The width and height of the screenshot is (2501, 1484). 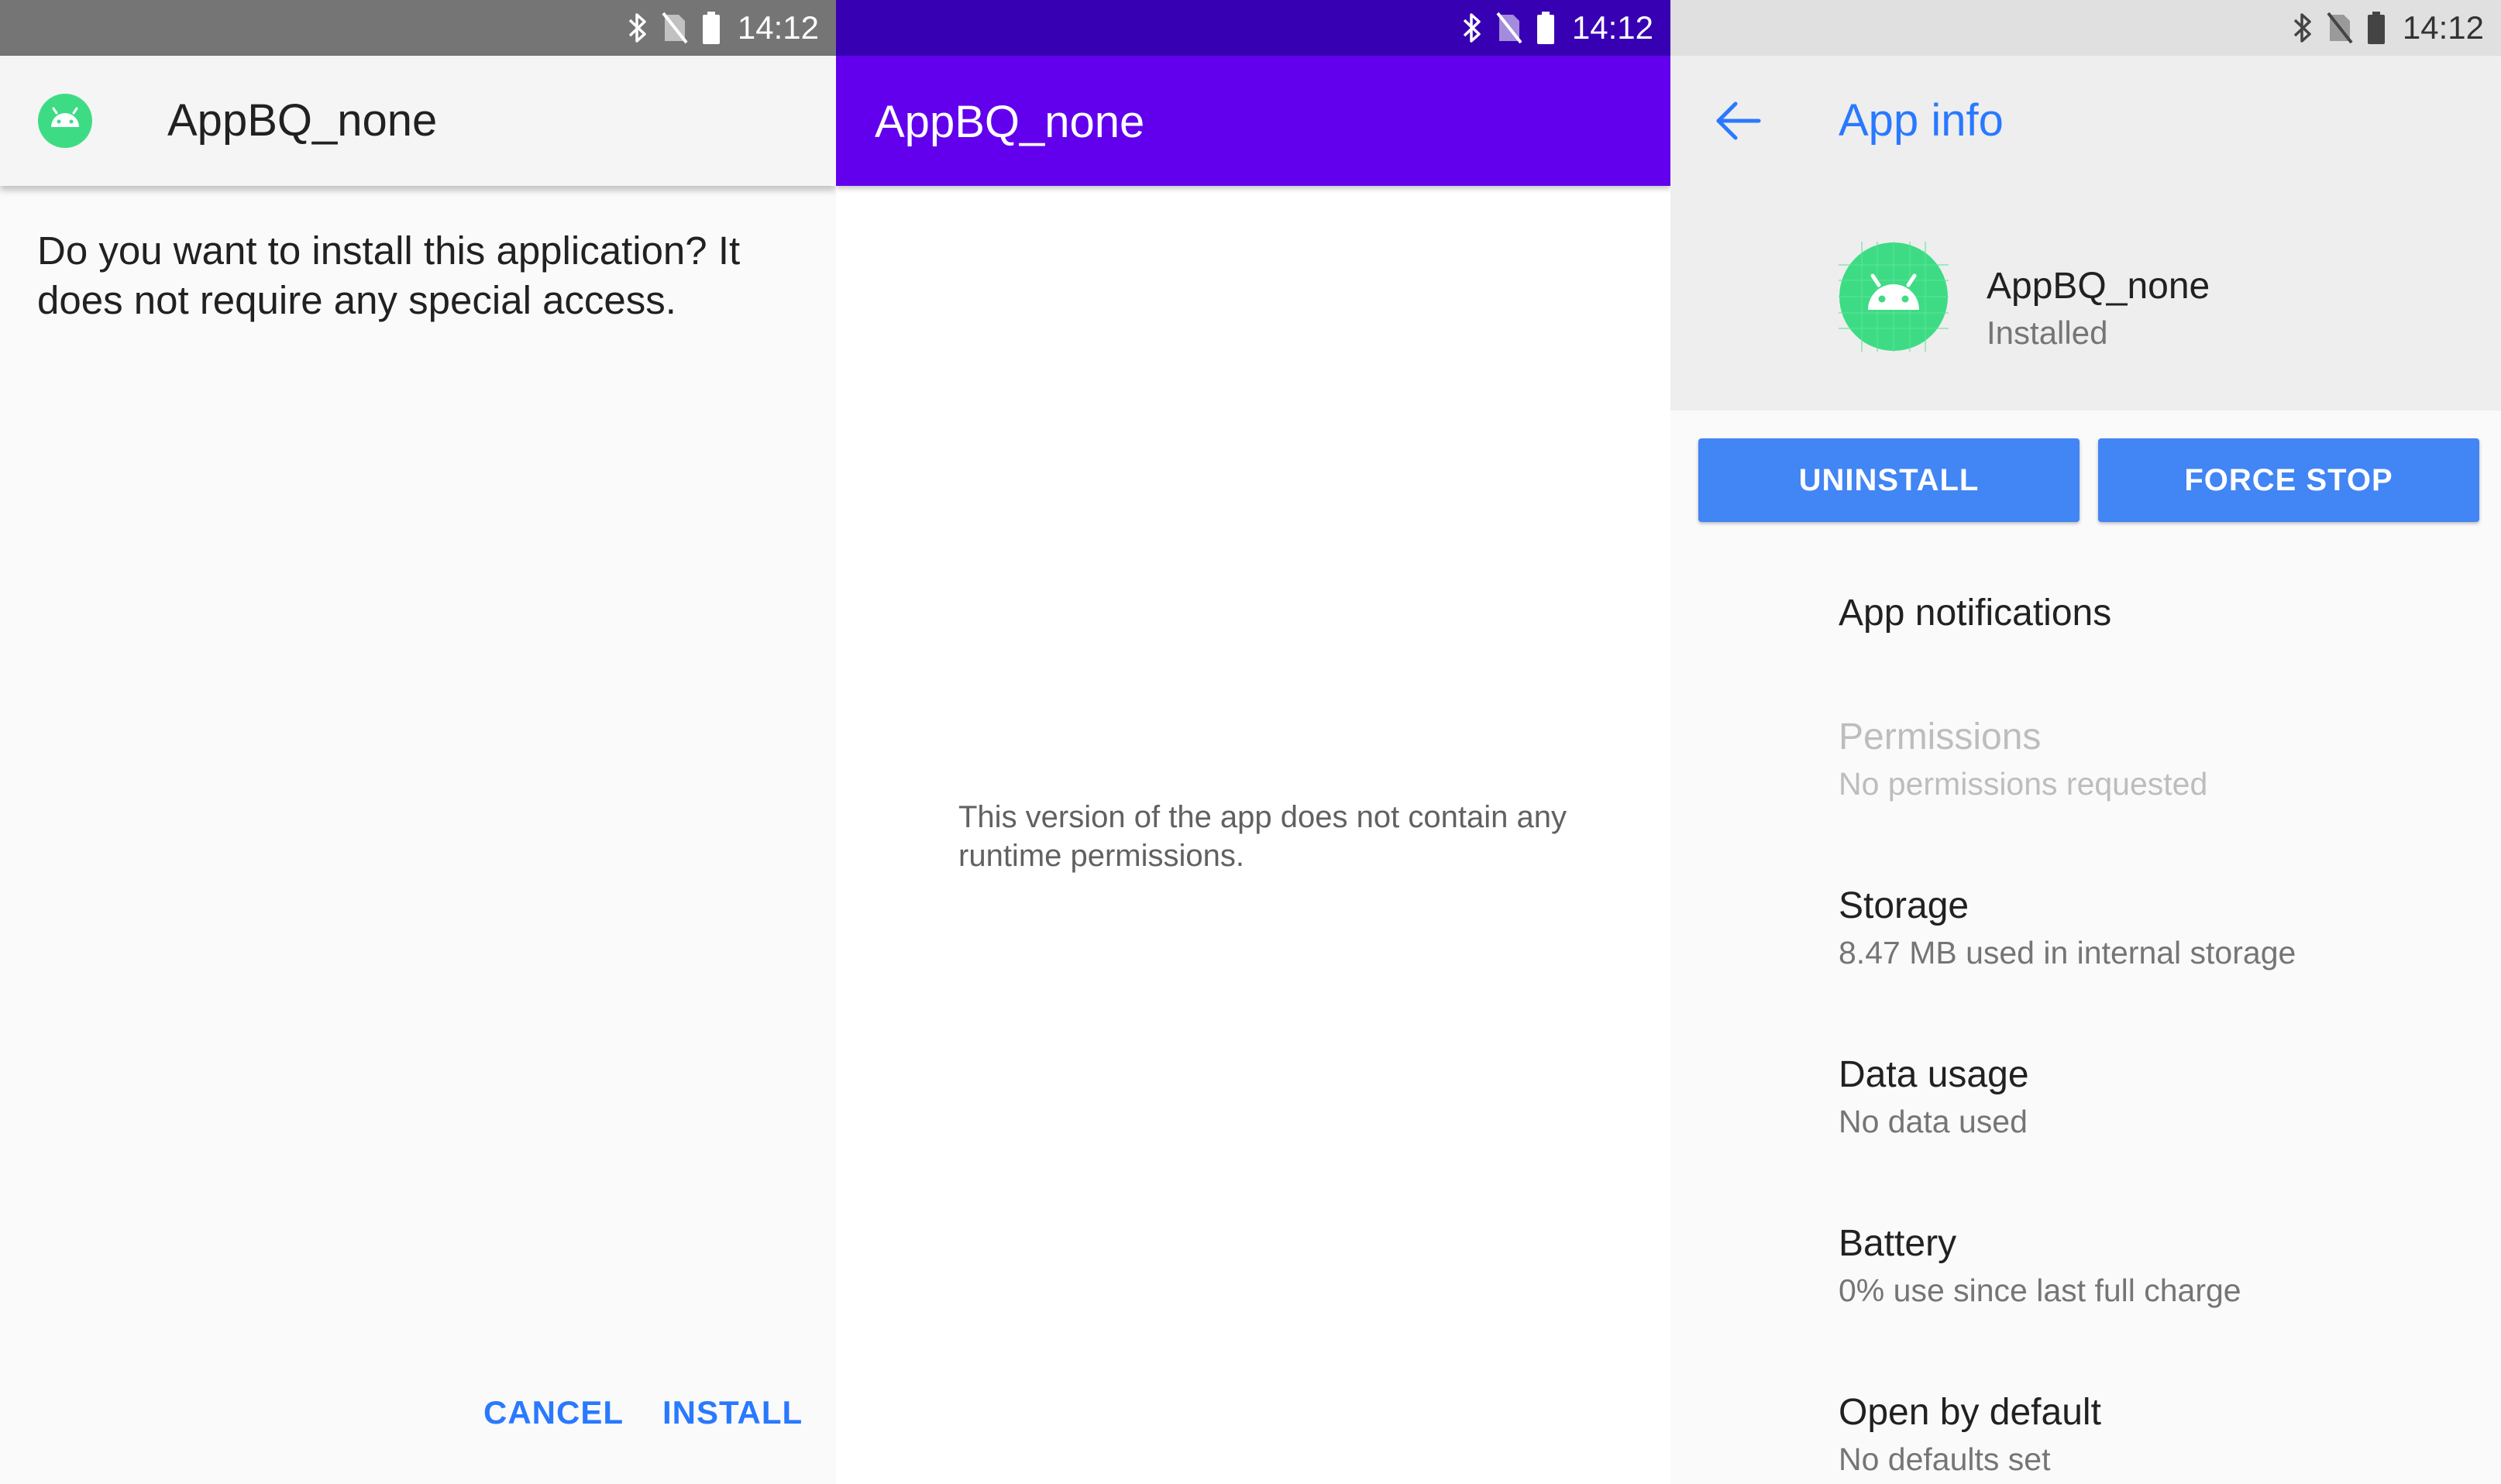 What do you see at coordinates (1889, 480) in the screenshot?
I see `uninstall-button: UNINSTALL` at bounding box center [1889, 480].